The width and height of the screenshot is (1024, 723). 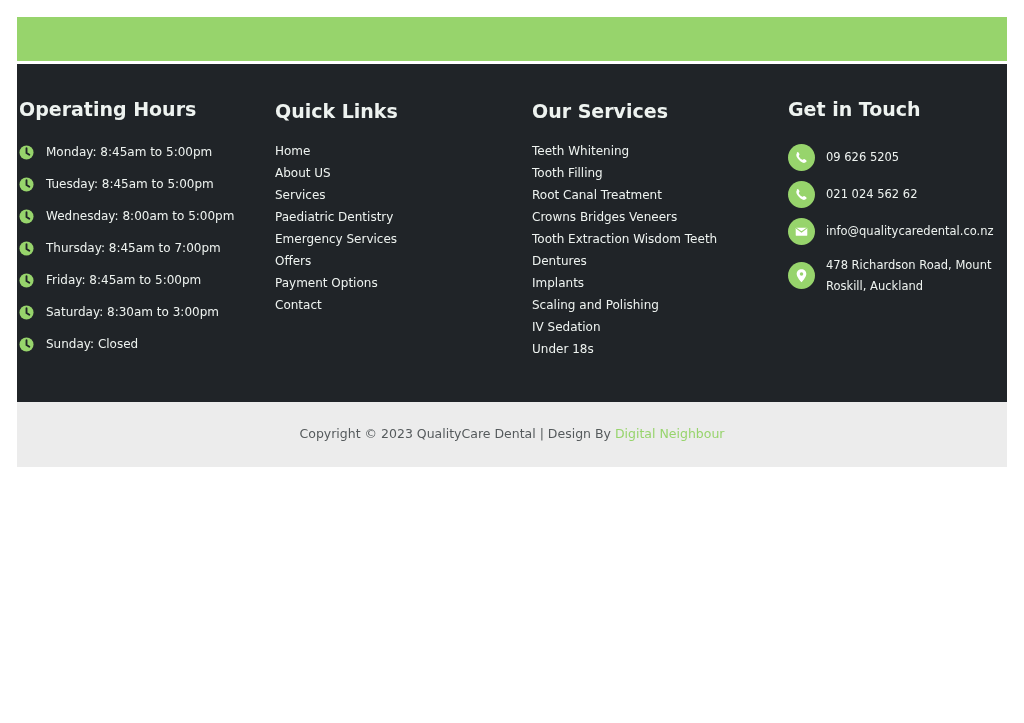 What do you see at coordinates (625, 239) in the screenshot?
I see `service-link: Tooth Extraction Wisdom Teeth` at bounding box center [625, 239].